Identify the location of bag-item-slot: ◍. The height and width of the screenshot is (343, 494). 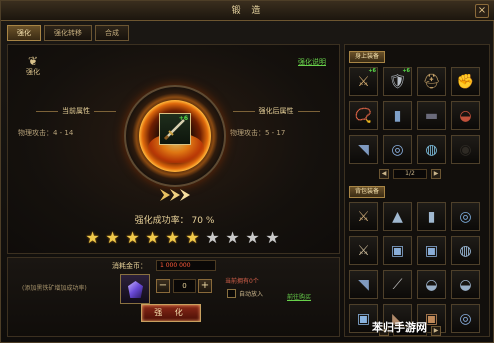
(465, 250).